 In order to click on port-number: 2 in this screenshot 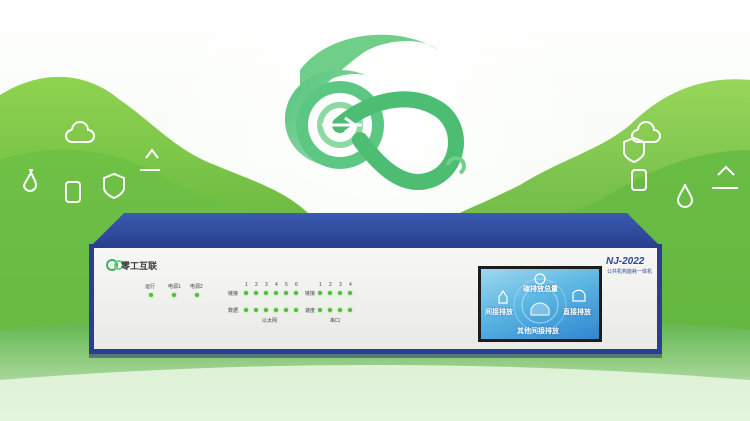, I will do `click(256, 285)`.